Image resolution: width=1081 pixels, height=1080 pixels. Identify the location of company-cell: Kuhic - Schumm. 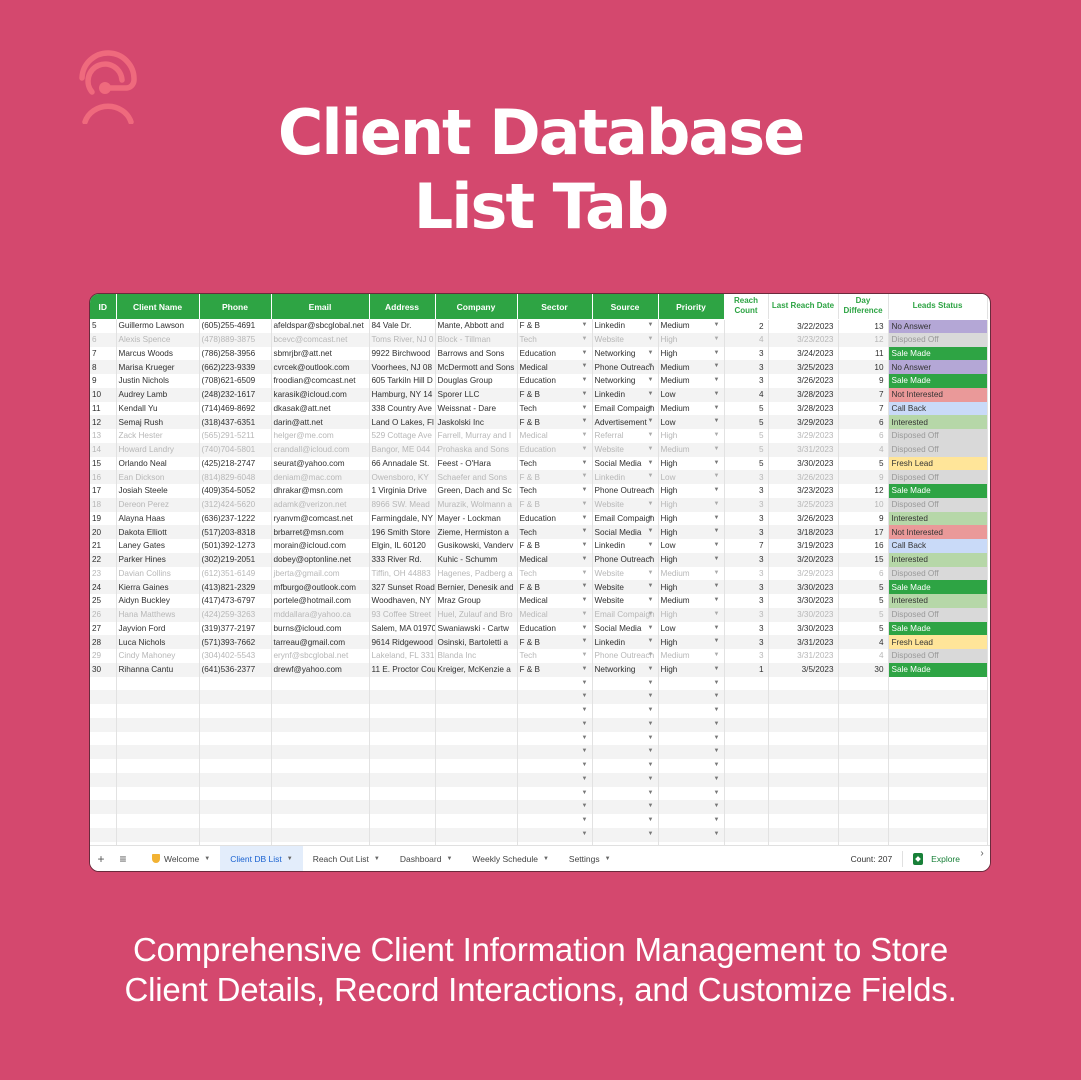
(476, 559).